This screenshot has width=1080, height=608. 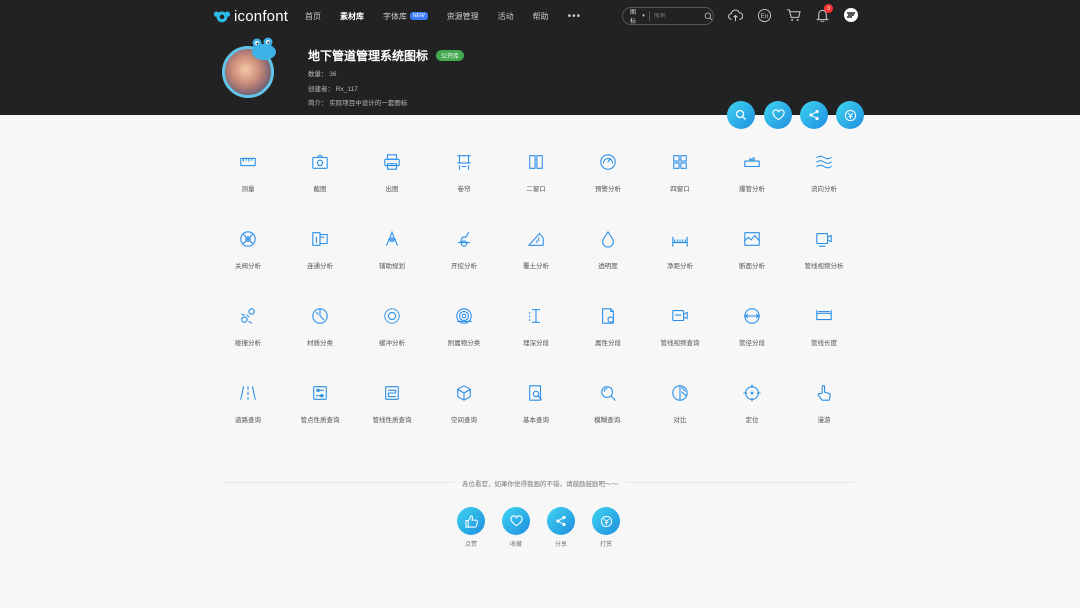 I want to click on icon-card: 定位, so click(x=752, y=421).